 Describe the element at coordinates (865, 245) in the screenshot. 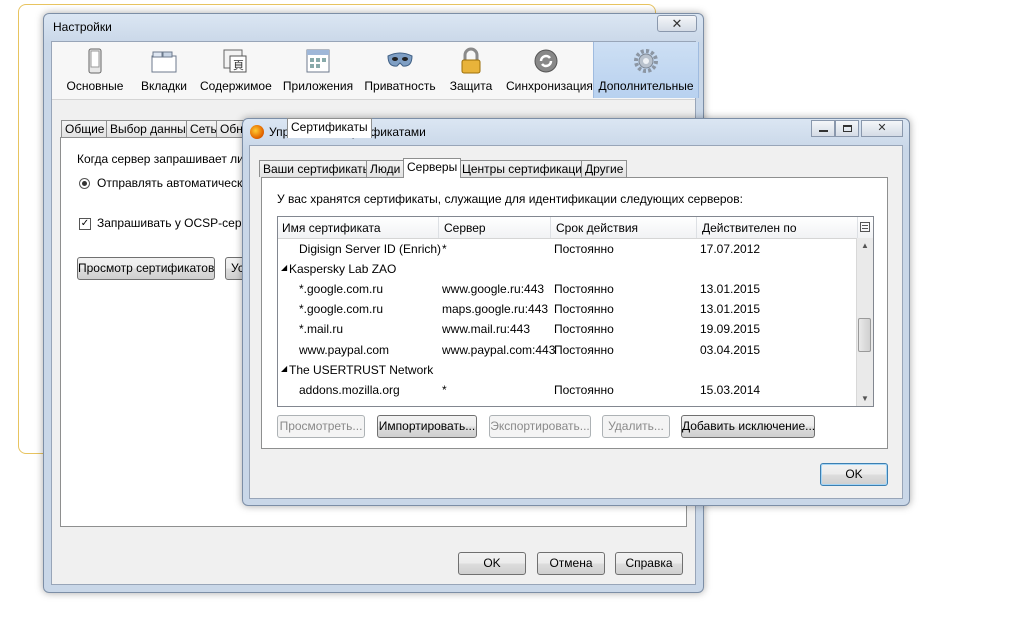

I see `scroll-up-arrow-icon: ▲` at that location.